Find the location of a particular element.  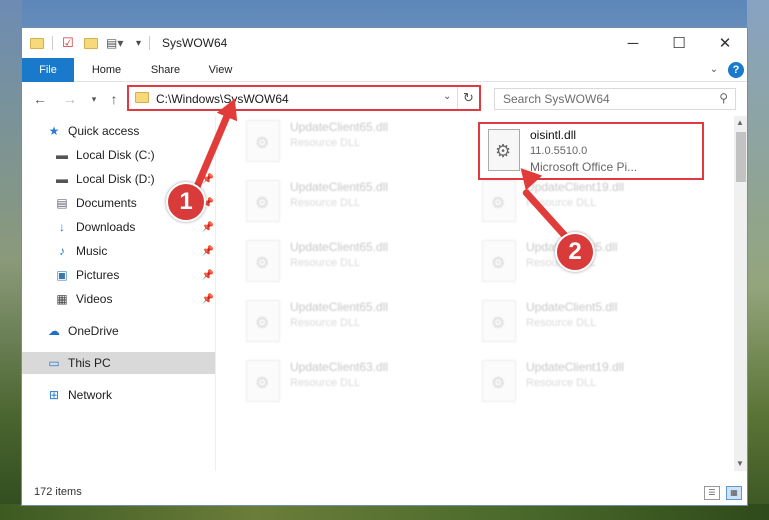

help-icon: ? is located at coordinates (736, 70).